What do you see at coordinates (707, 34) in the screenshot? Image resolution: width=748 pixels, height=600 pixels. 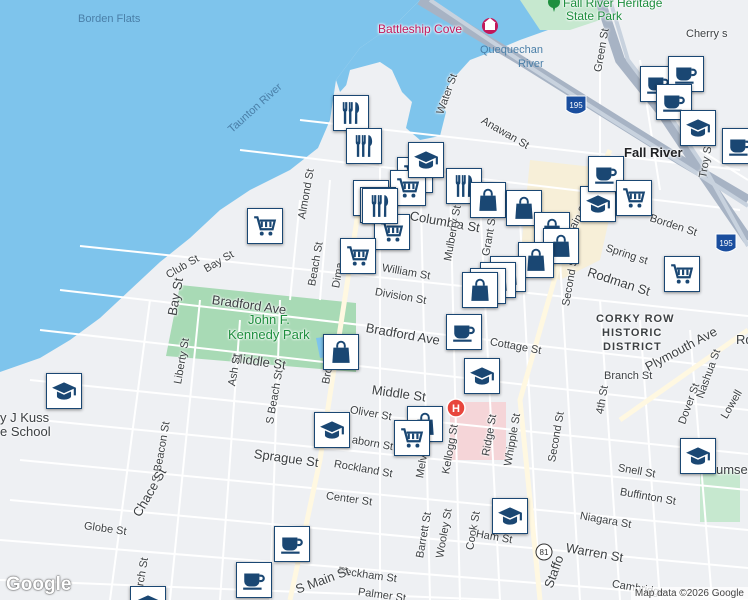 I see `map-label-cherry-st: Cherry s` at bounding box center [707, 34].